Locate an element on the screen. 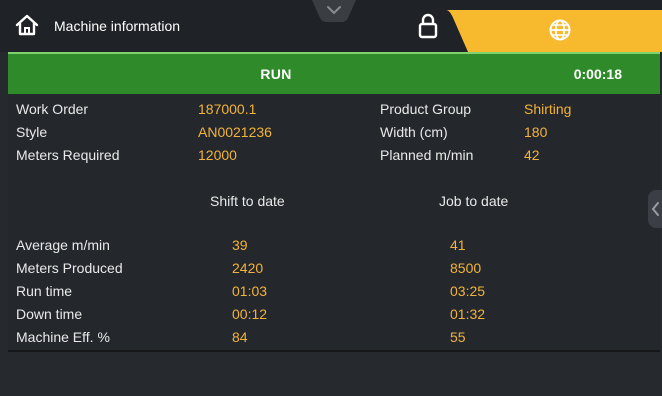 The height and width of the screenshot is (396, 662). width-value: 180 is located at coordinates (536, 132).